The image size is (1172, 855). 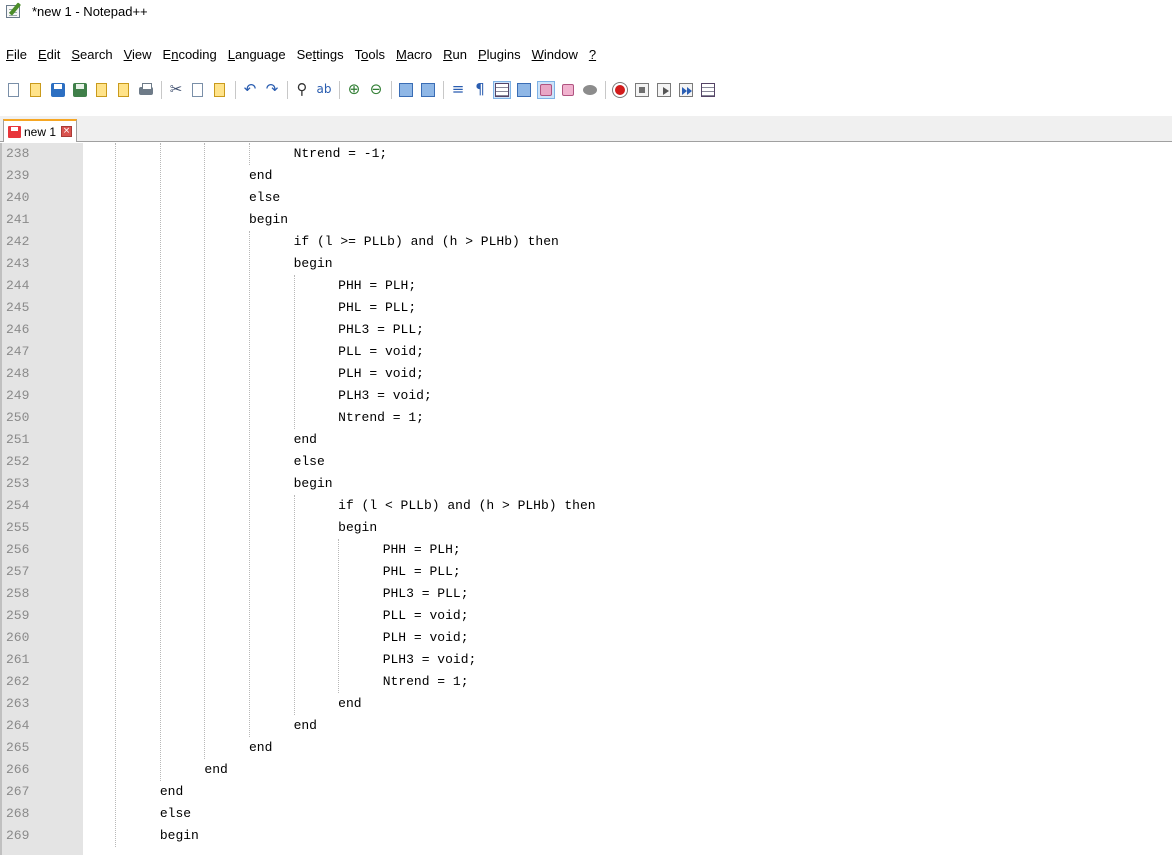 I want to click on doc-map-icon, so click(x=524, y=90).